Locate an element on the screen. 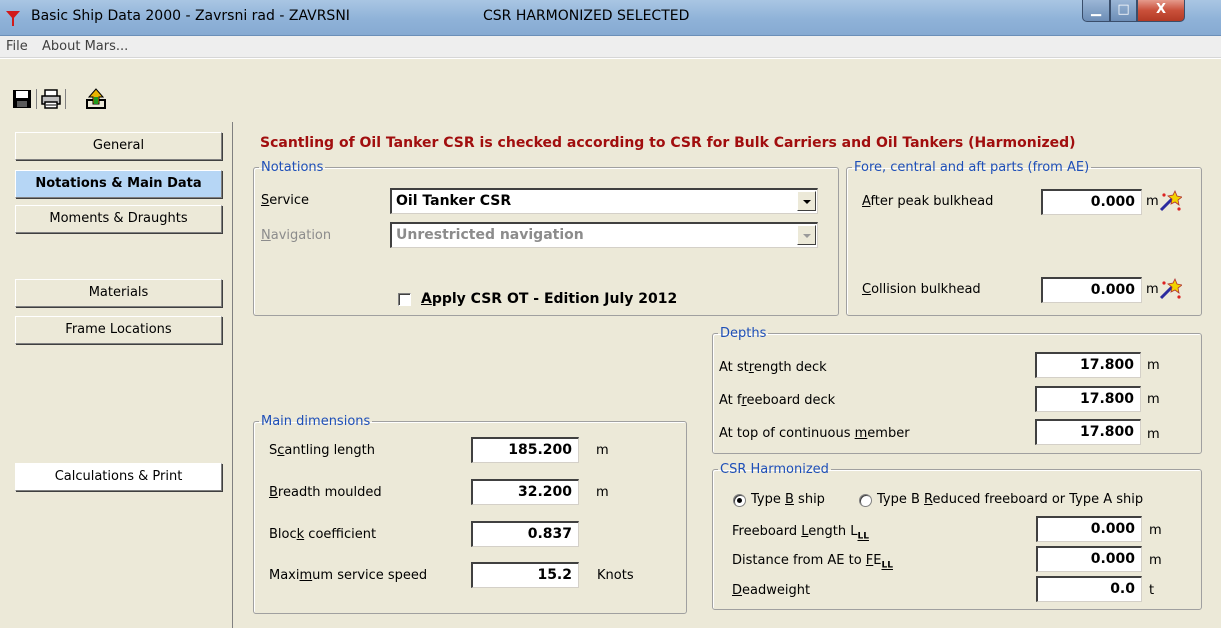  distance-input: 0.000 is located at coordinates (1089, 559).